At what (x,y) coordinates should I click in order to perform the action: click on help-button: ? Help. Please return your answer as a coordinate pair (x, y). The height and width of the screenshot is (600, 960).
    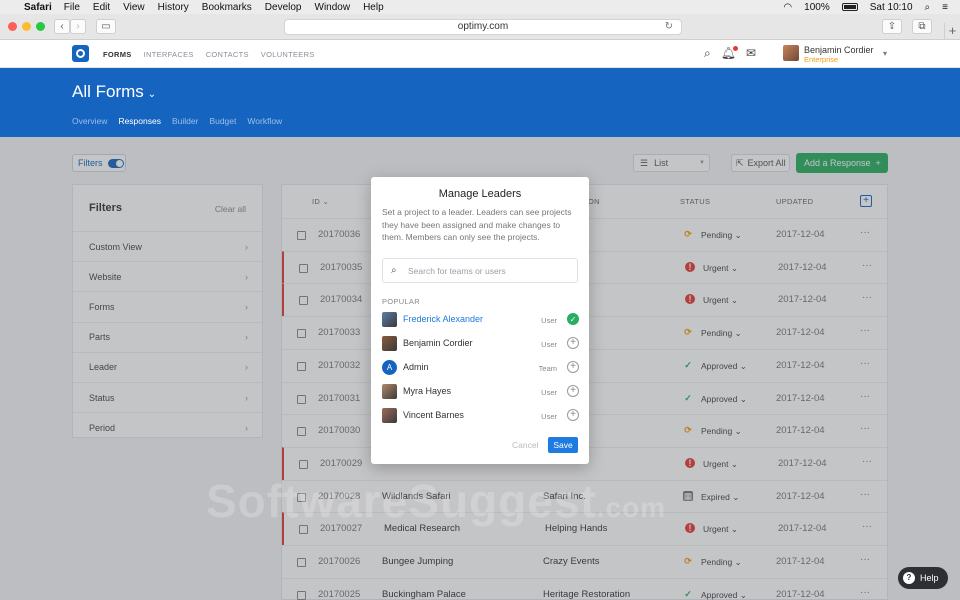
    Looking at the image, I should click on (923, 578).